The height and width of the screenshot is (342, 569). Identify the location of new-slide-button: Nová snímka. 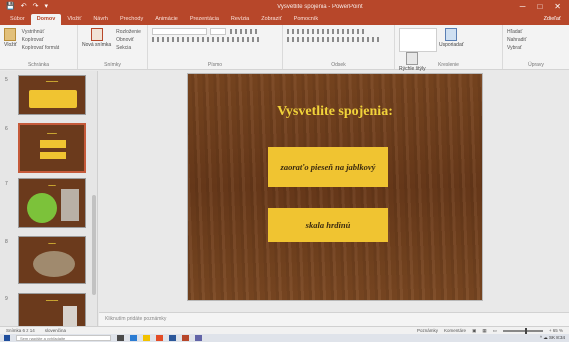
(96, 38).